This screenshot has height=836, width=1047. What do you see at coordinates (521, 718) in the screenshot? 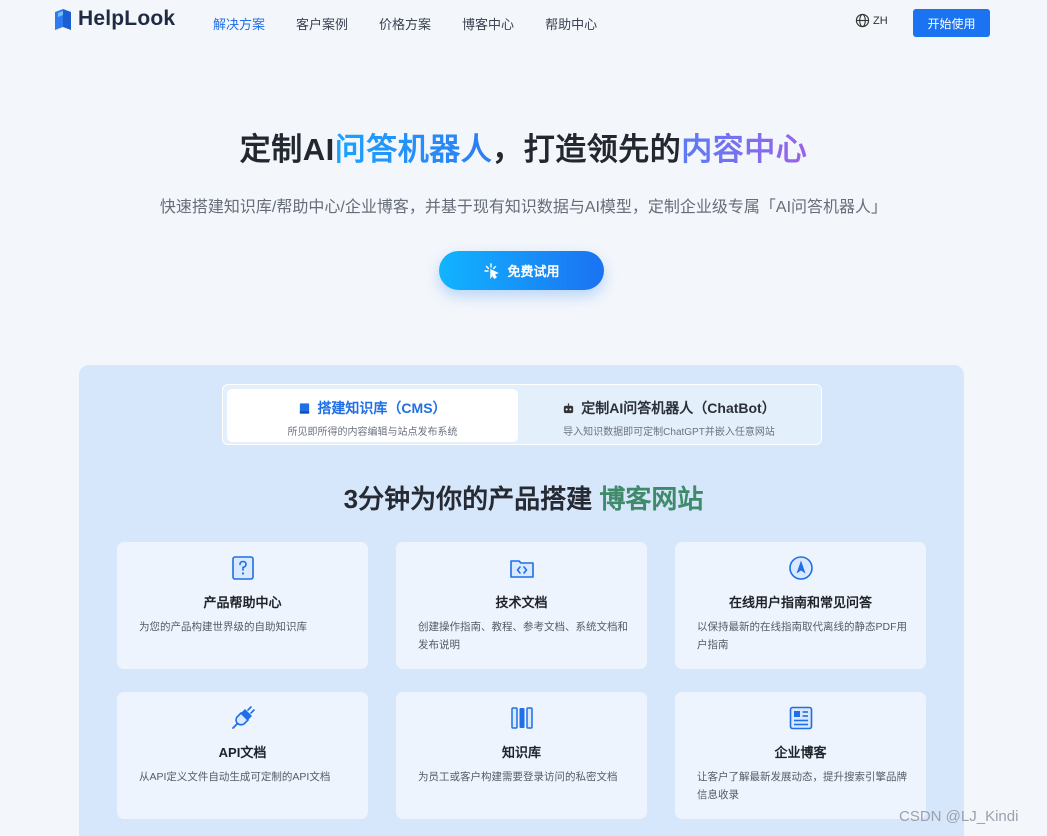
I see `books-icon` at bounding box center [521, 718].